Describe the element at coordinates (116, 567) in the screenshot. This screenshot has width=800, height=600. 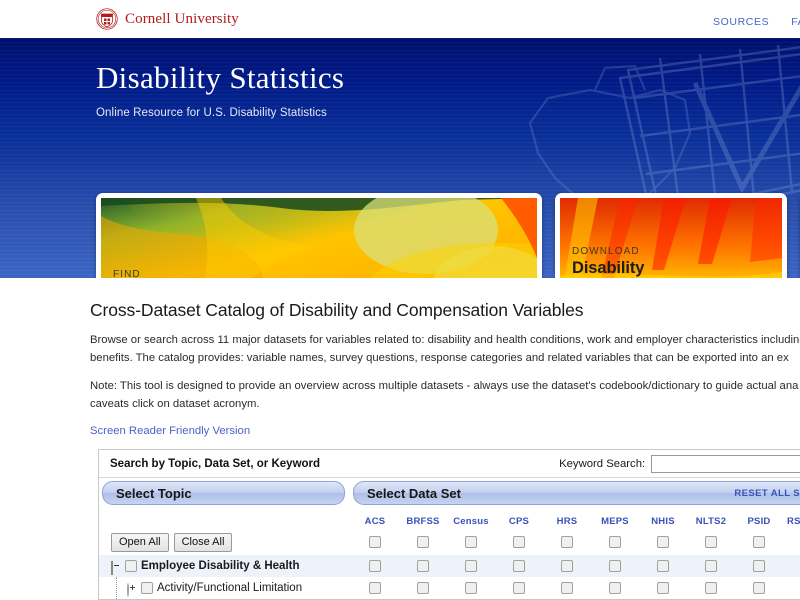
I see `tree-expander-collapse-icon` at that location.